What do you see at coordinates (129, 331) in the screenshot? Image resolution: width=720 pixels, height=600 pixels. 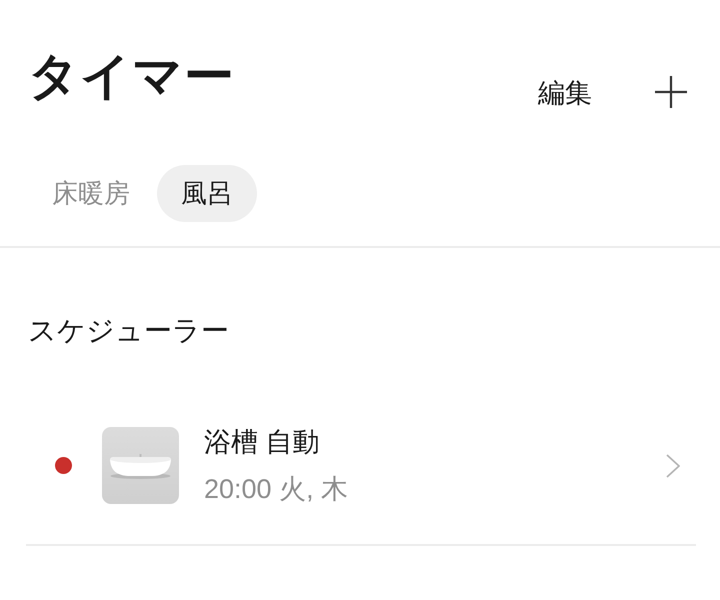 I see `section-title: スケジューラー` at bounding box center [129, 331].